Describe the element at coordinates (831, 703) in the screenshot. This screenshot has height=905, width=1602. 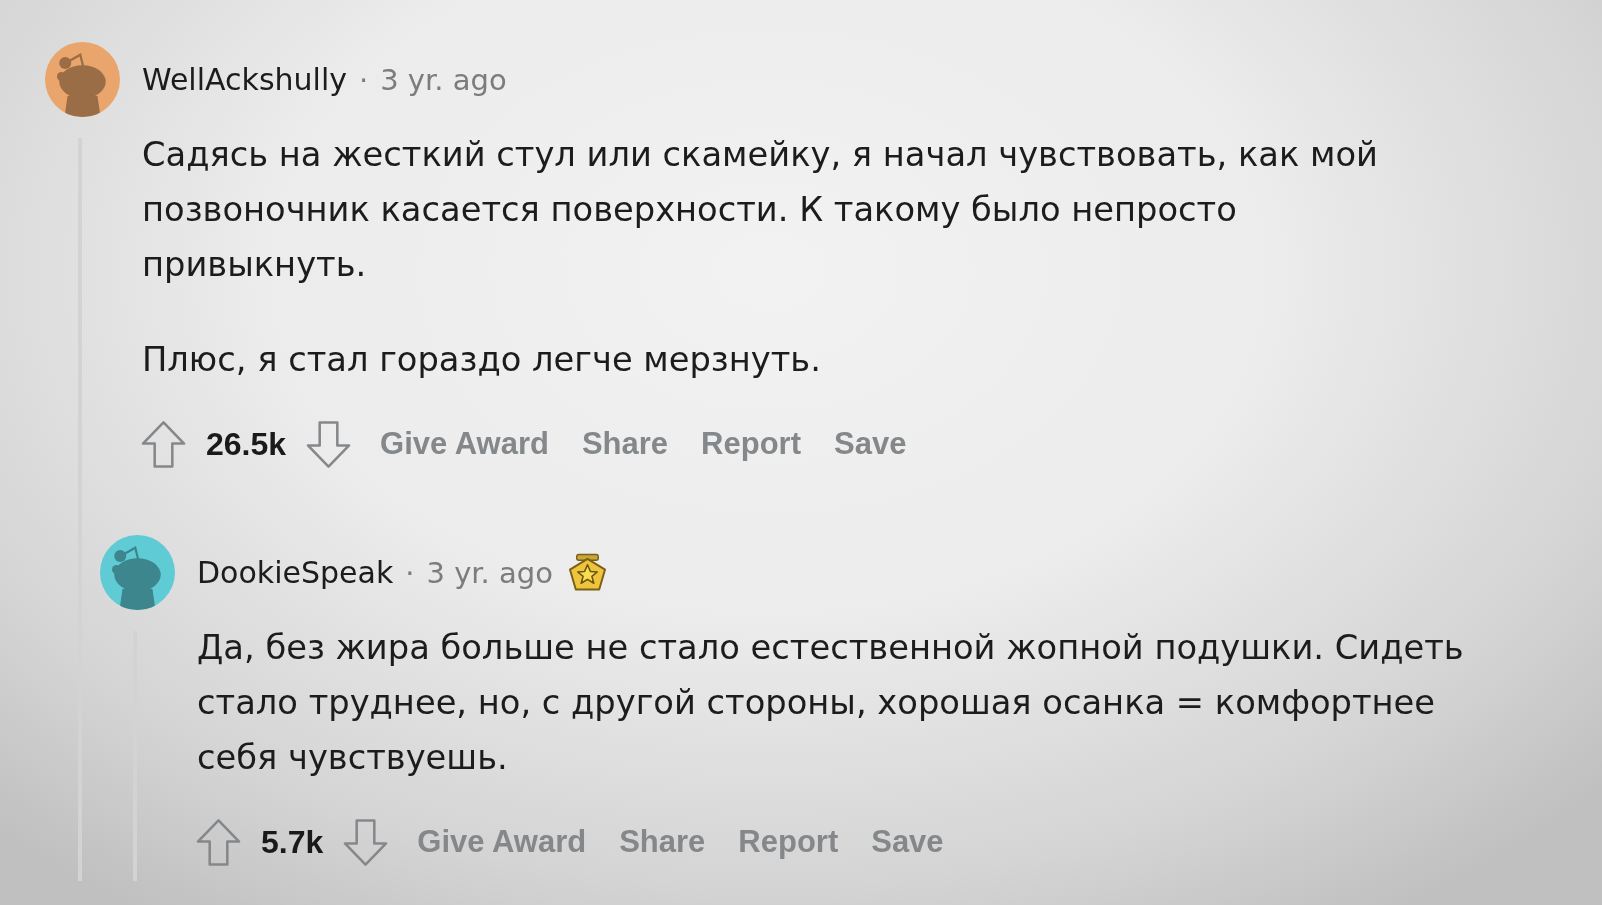
I see `comment-text: Да, без жира больше не стало естественной жопной подушки. Сидеть стало труднее, но, с другой стороны, хорошая осанка = комфортнее себя чувствуешь.` at that location.